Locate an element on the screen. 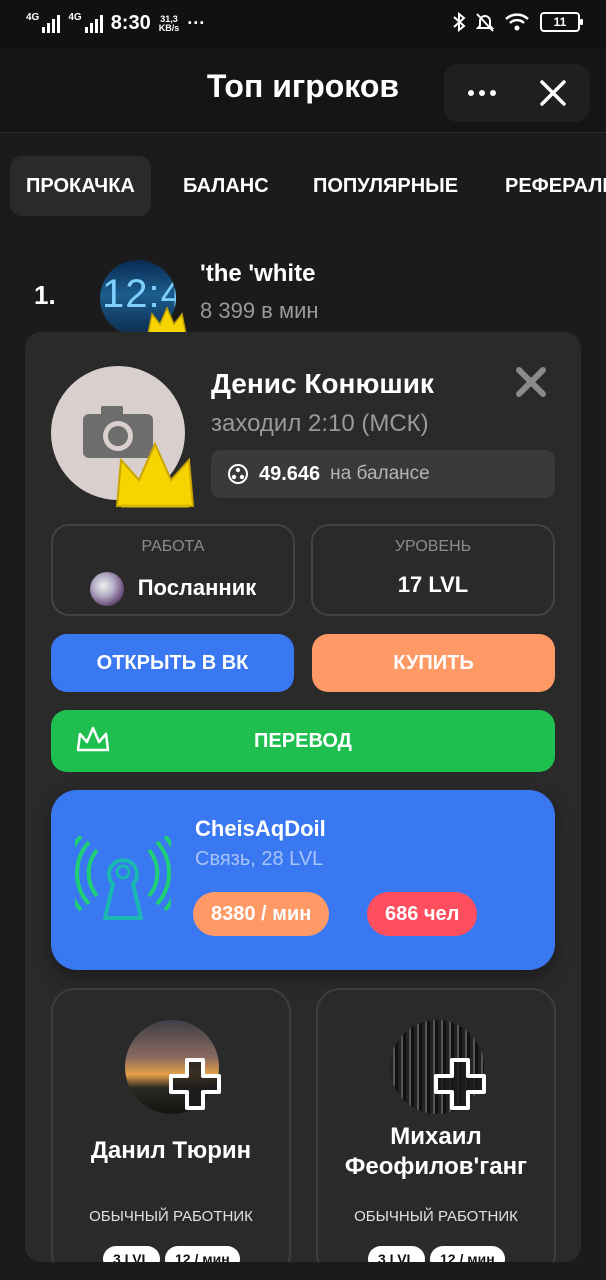 Image resolution: width=606 pixels, height=1280 pixels. wifi-icon is located at coordinates (517, 22).